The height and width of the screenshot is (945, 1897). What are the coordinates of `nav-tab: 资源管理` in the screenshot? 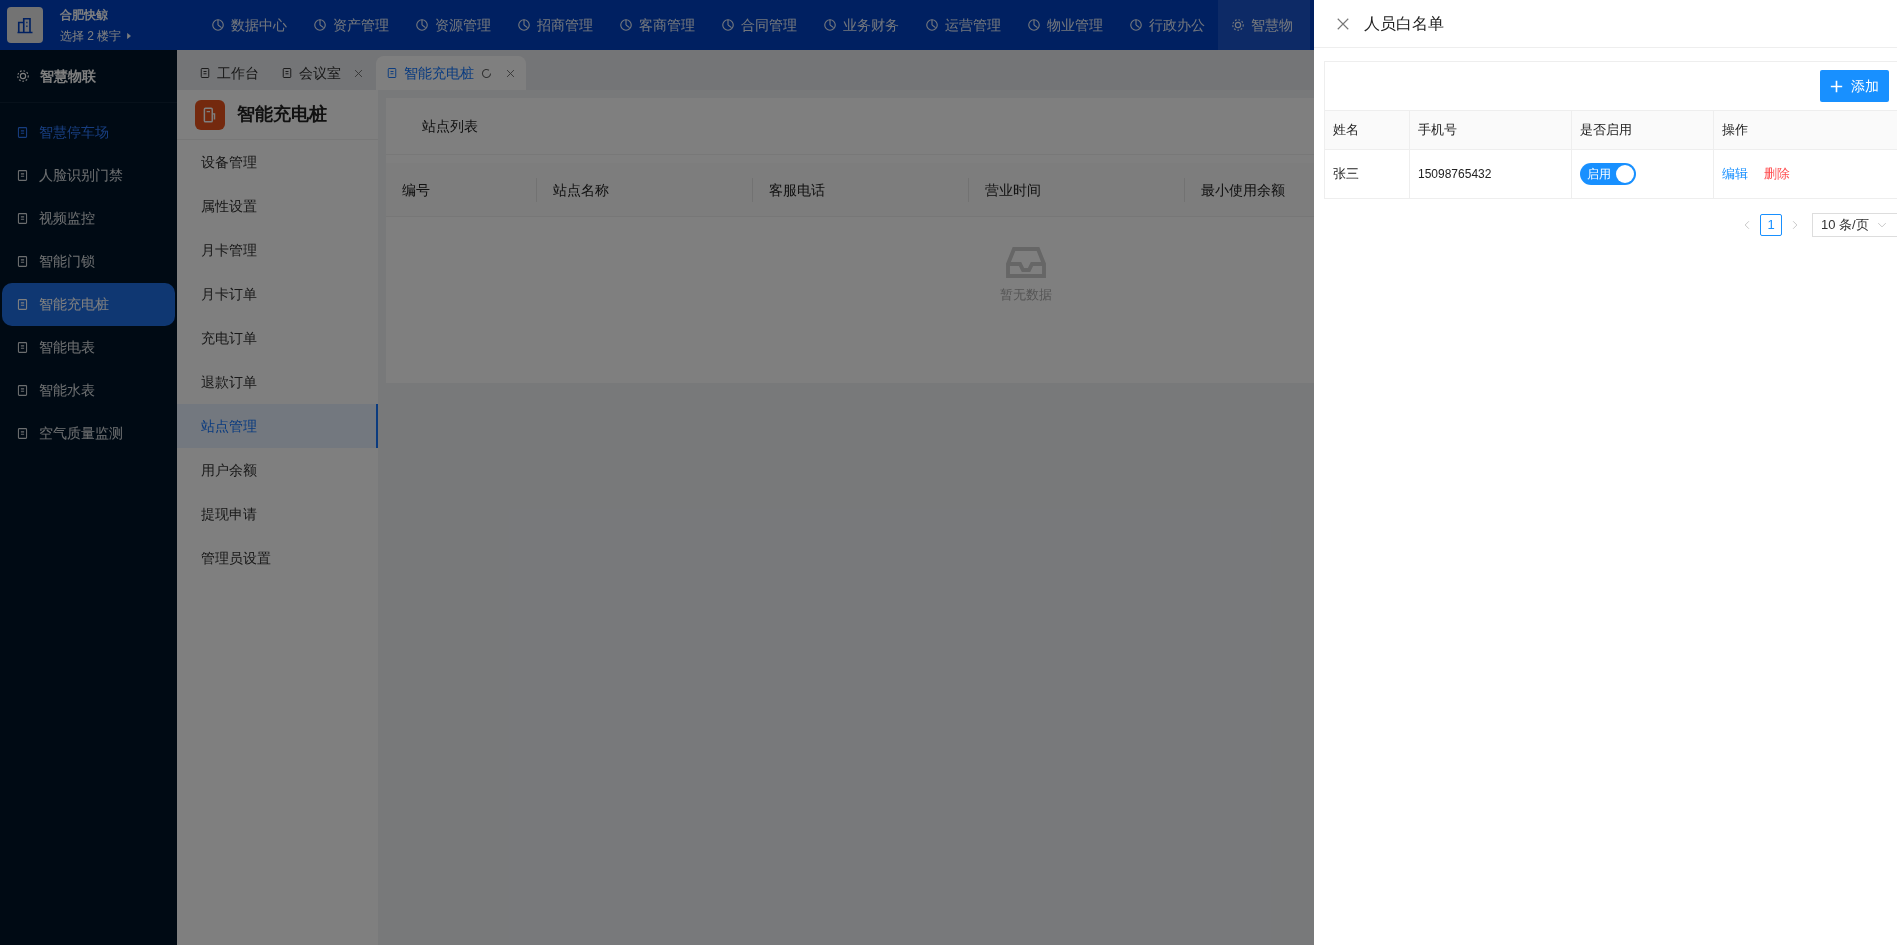 It's located at (453, 25).